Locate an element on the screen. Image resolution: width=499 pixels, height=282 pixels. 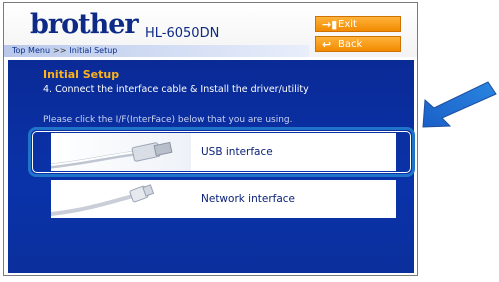
back-button: ↩ Back is located at coordinates (358, 44).